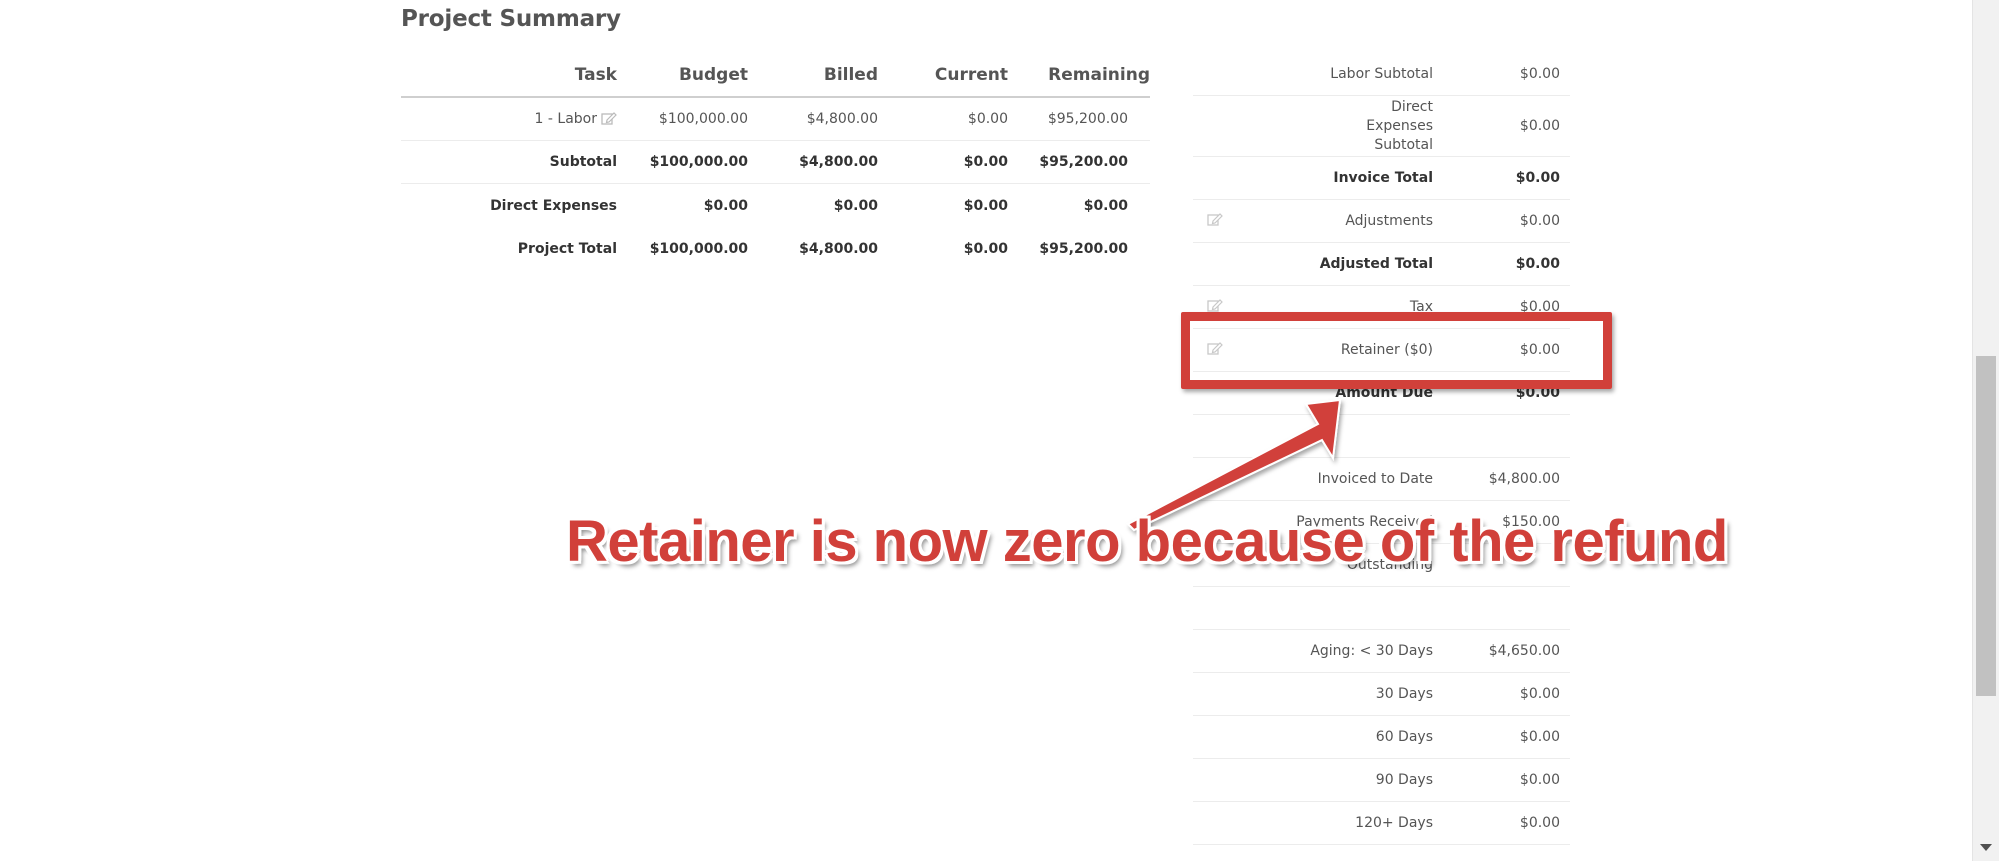  I want to click on task-cell: Subtotal, so click(583, 162).